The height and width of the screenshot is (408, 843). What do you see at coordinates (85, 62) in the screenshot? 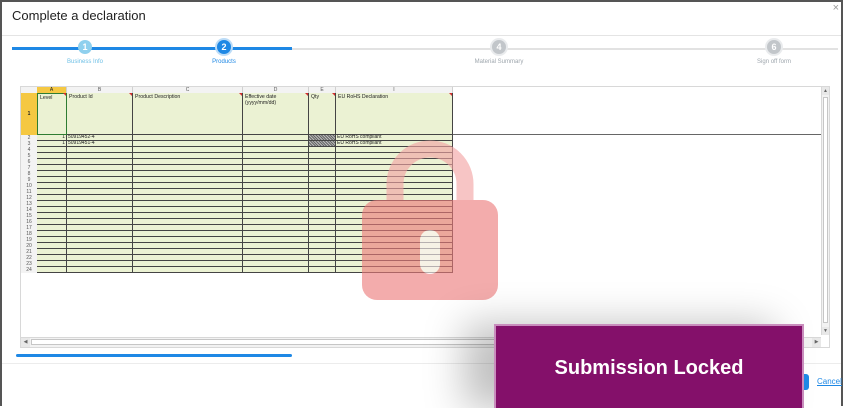
I see `step-label: Business Info` at bounding box center [85, 62].